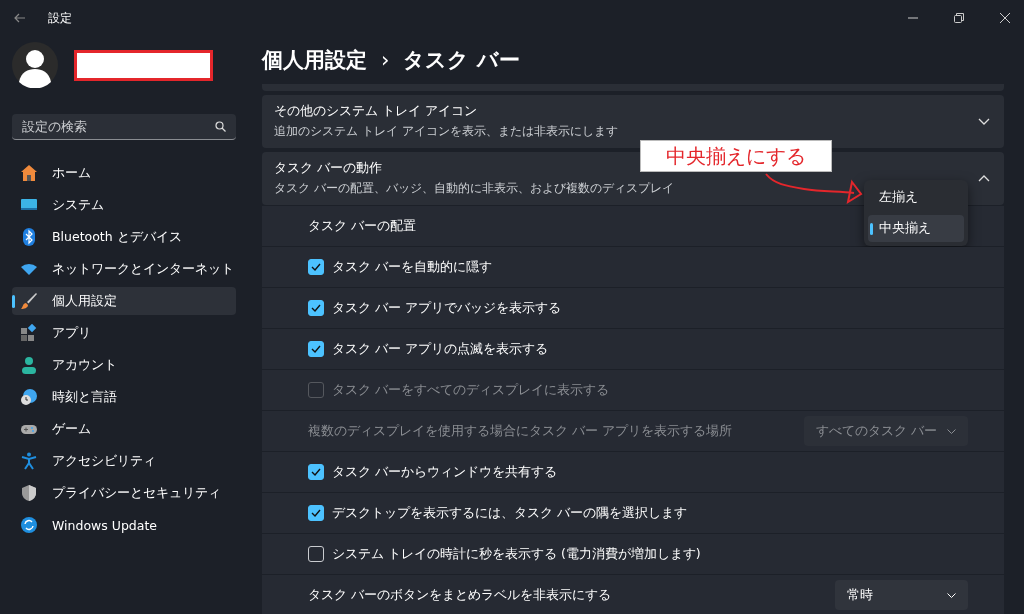  Describe the element at coordinates (20, 18) in the screenshot. I see `back-arrow-icon` at that location.